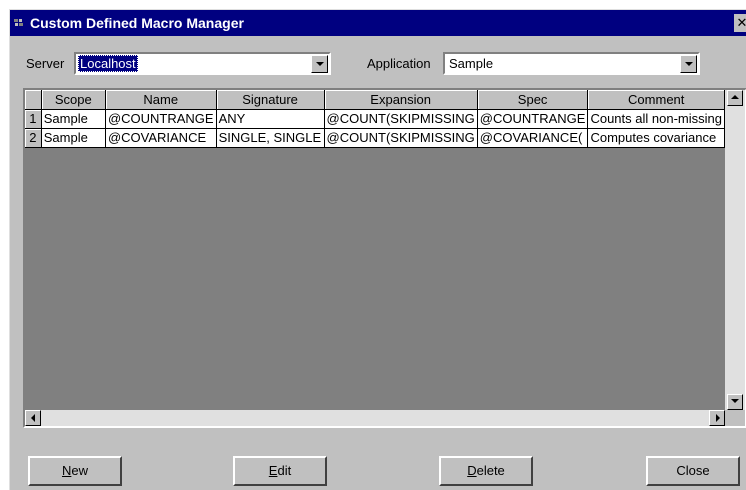 The height and width of the screenshot is (490, 746). I want to click on title-bar: Custom Defined Macro Manager ✕, so click(378, 23).